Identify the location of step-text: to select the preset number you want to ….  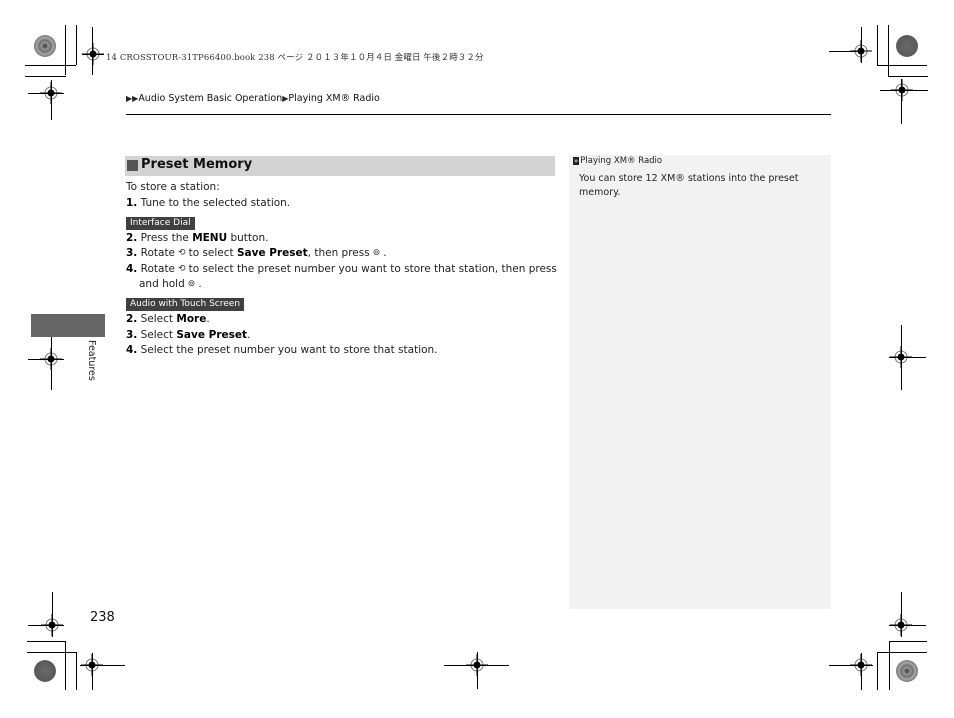
(372, 269).